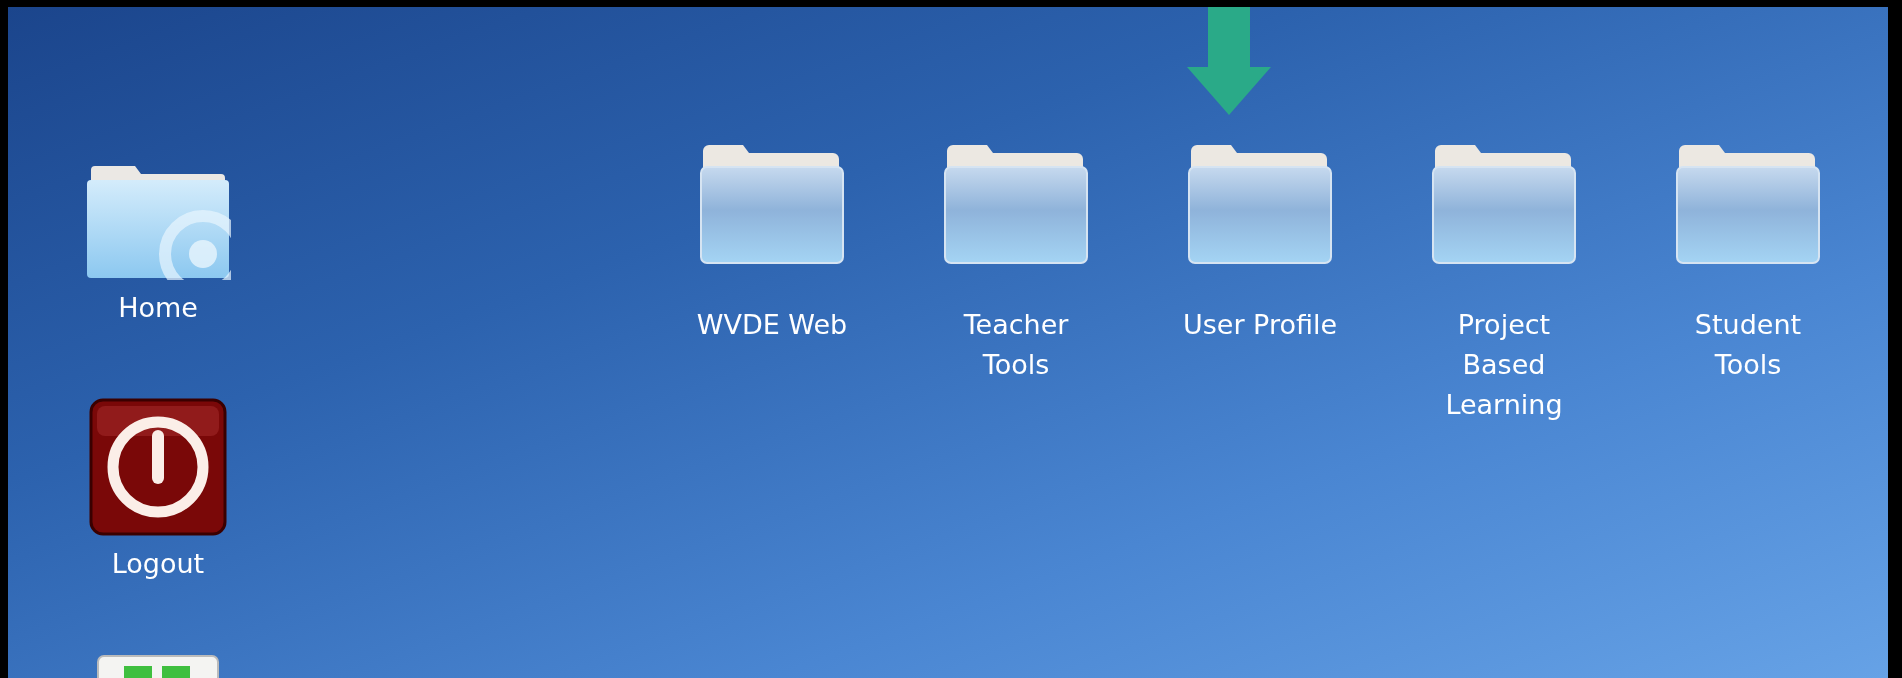 The image size is (1902, 678). I want to click on folder-shortcut: Student Tools, so click(1748, 264).